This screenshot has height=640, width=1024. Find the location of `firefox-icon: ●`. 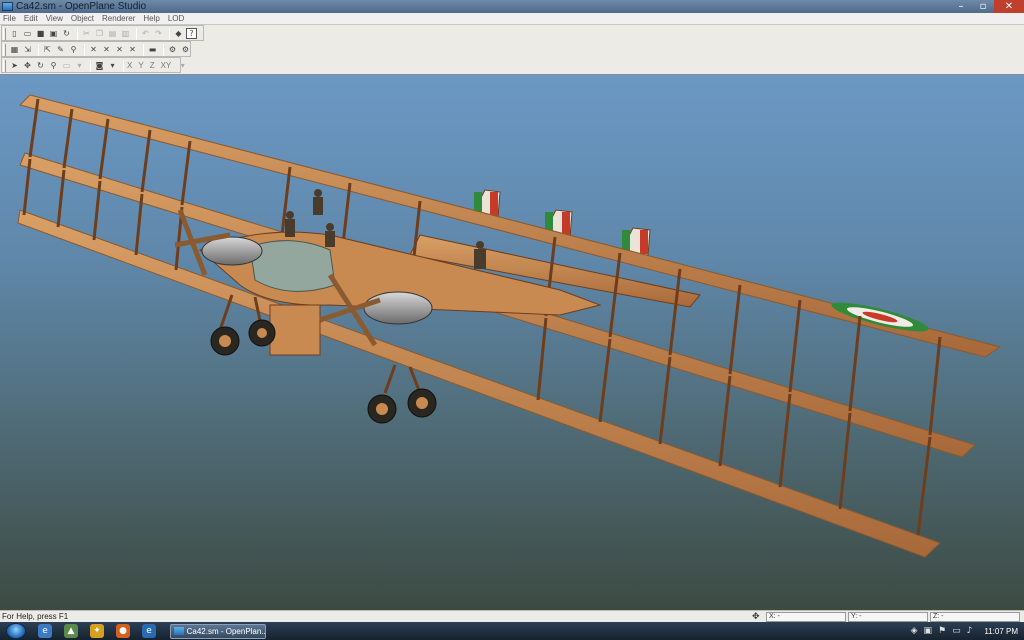

firefox-icon: ● is located at coordinates (123, 631).